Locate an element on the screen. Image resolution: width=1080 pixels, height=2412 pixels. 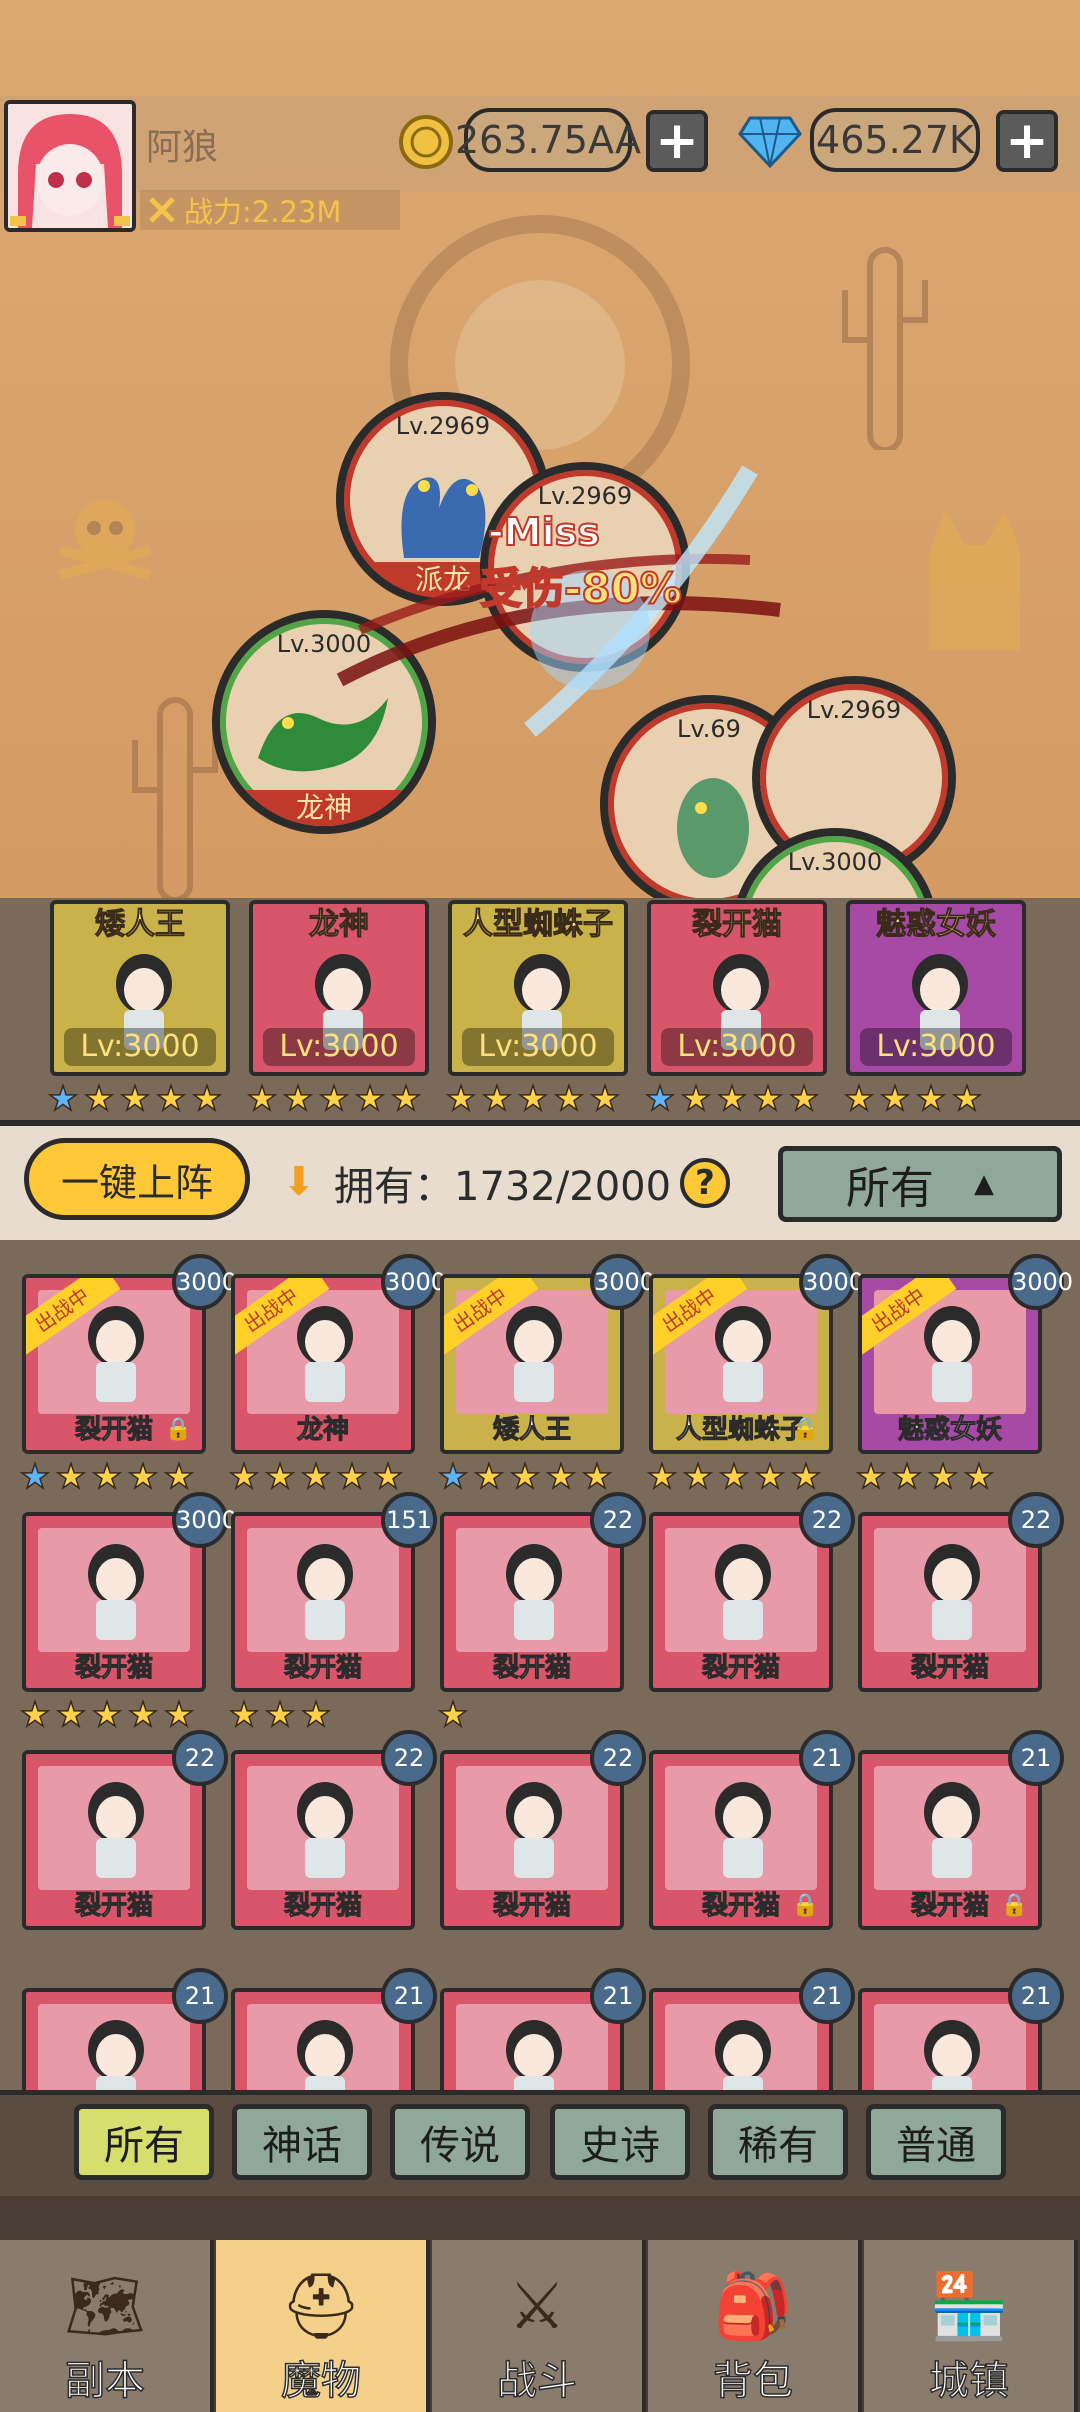
monster-helmet-icon: ⛑ is located at coordinates (321, 2307).